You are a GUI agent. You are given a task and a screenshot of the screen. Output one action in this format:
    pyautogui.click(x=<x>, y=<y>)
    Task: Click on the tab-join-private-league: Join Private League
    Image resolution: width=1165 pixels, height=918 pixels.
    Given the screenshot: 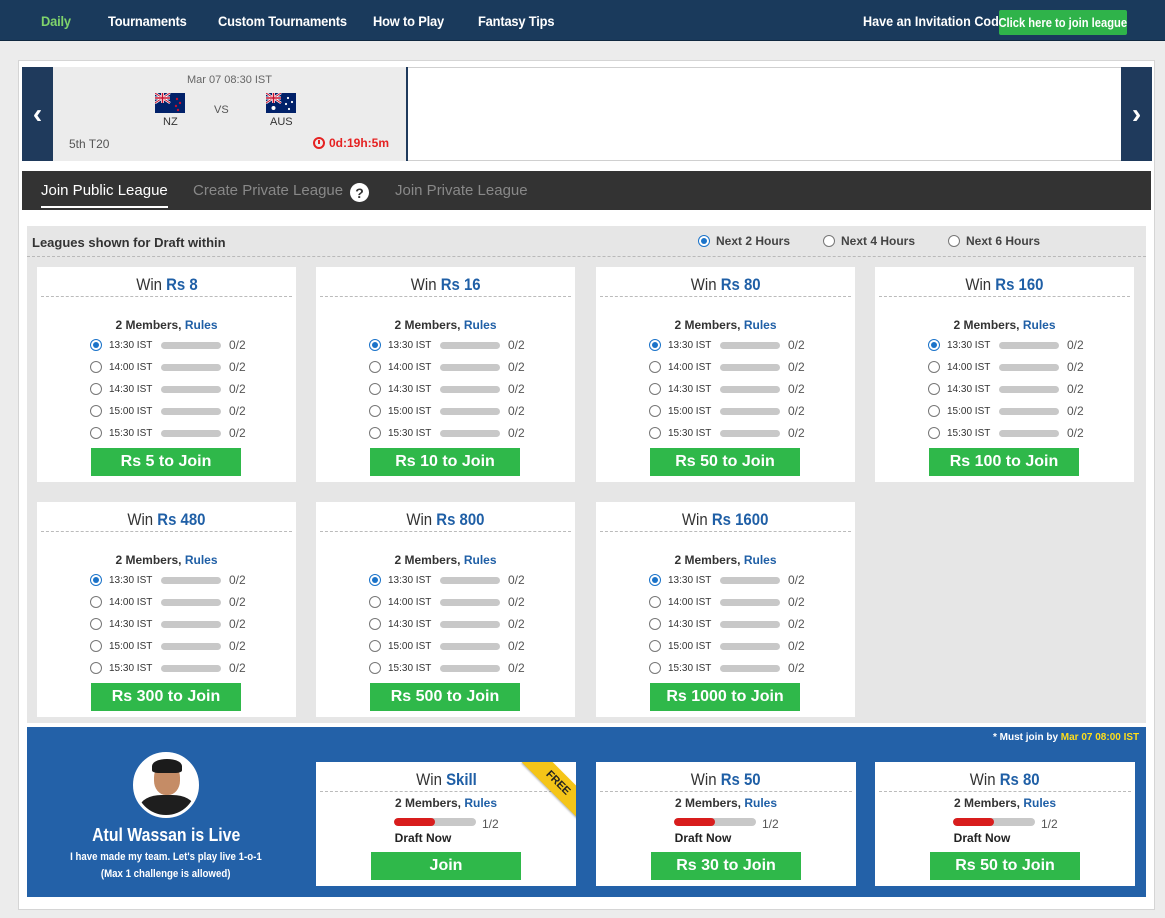 What is the action you would take?
    pyautogui.click(x=461, y=190)
    